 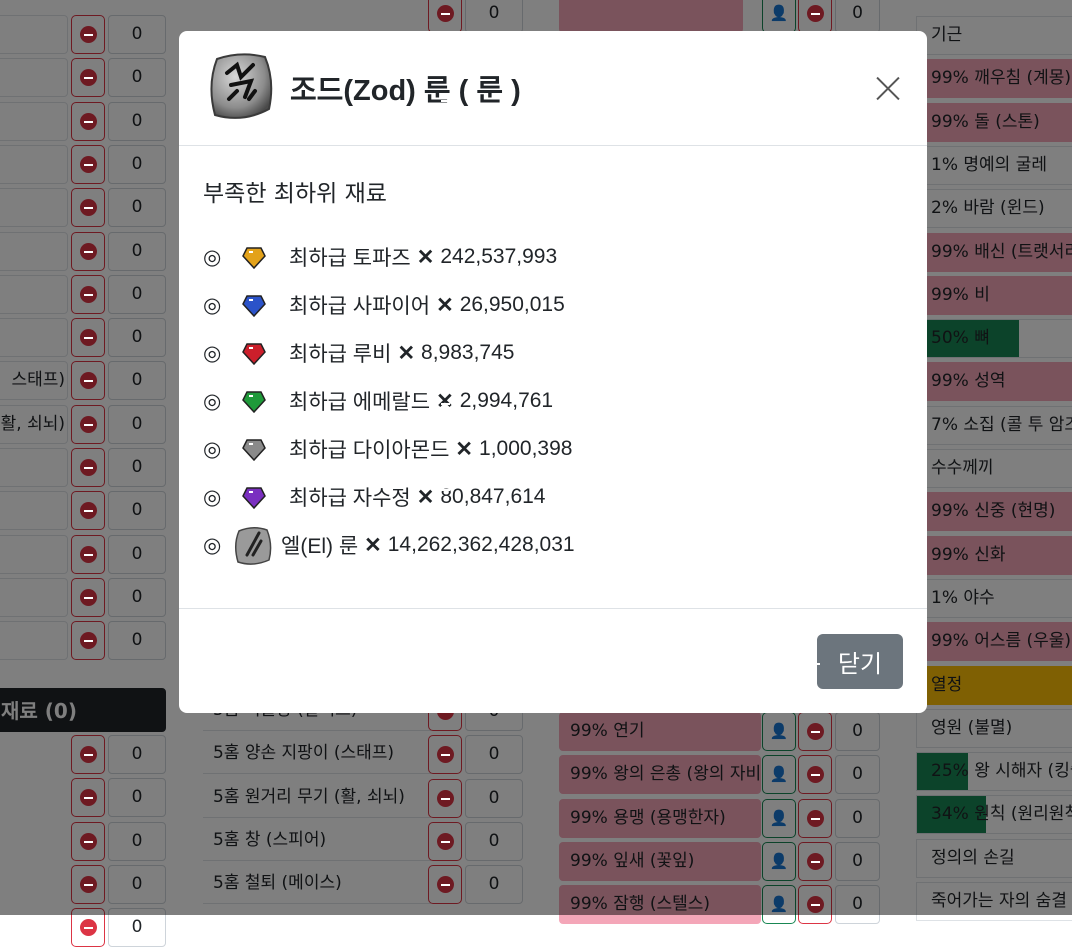 I want to click on material-item: ◎ 최하급 다이아몬드 ✕ 1,000,398, so click(x=389, y=449).